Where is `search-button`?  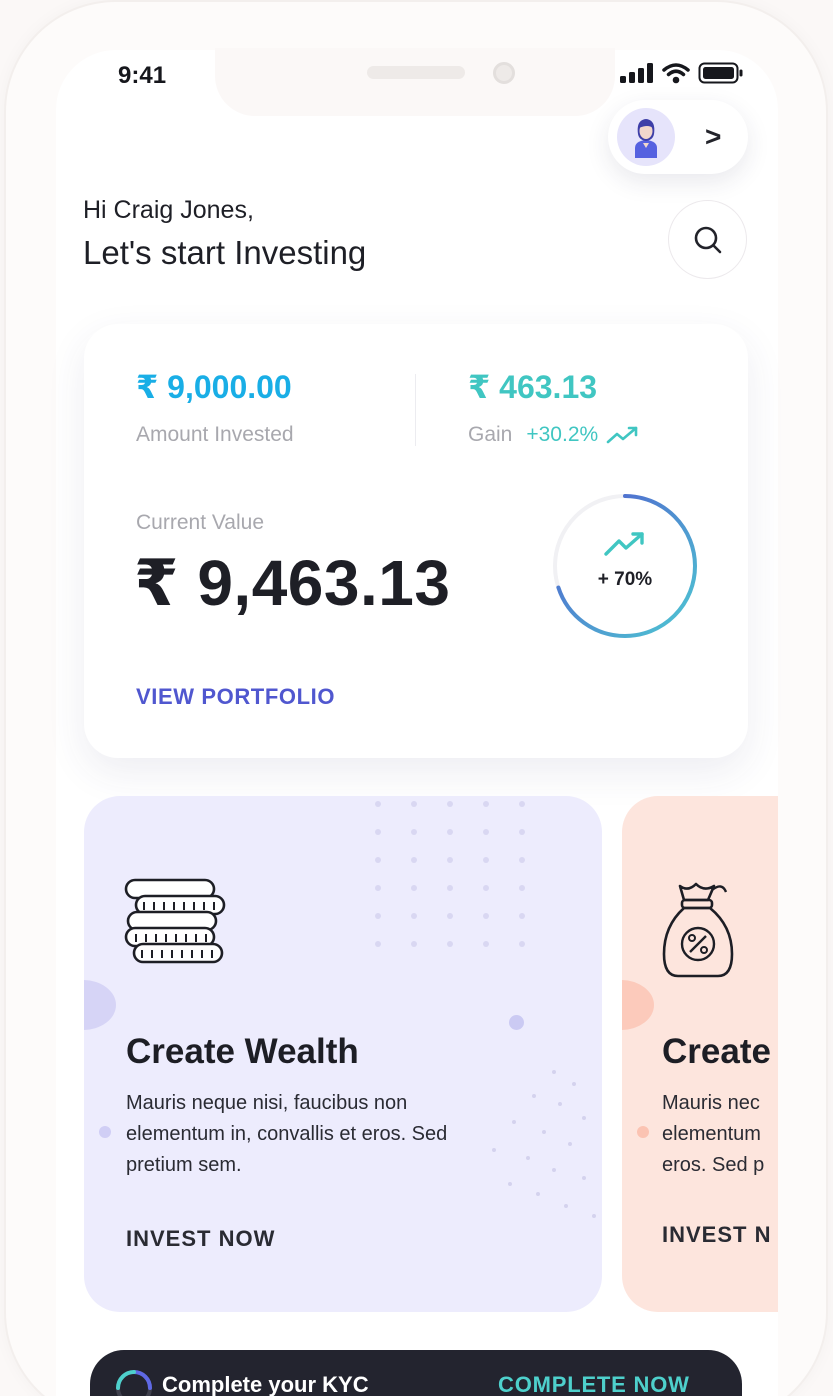
search-button is located at coordinates (707, 239).